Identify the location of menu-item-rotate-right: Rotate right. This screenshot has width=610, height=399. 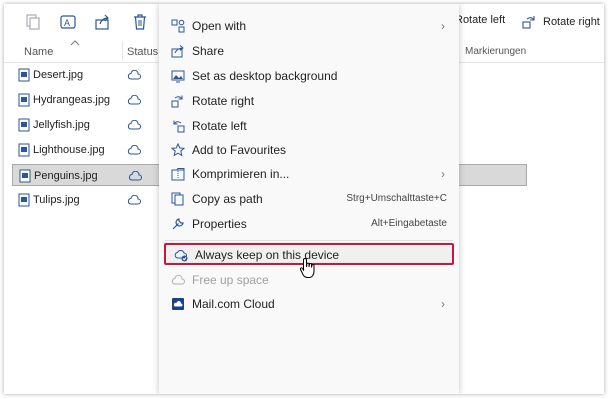
(309, 101).